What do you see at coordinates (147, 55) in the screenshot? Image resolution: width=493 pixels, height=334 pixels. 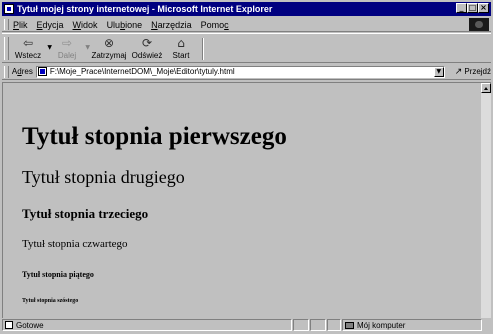 I see `refresh-label: Odśwież` at bounding box center [147, 55].